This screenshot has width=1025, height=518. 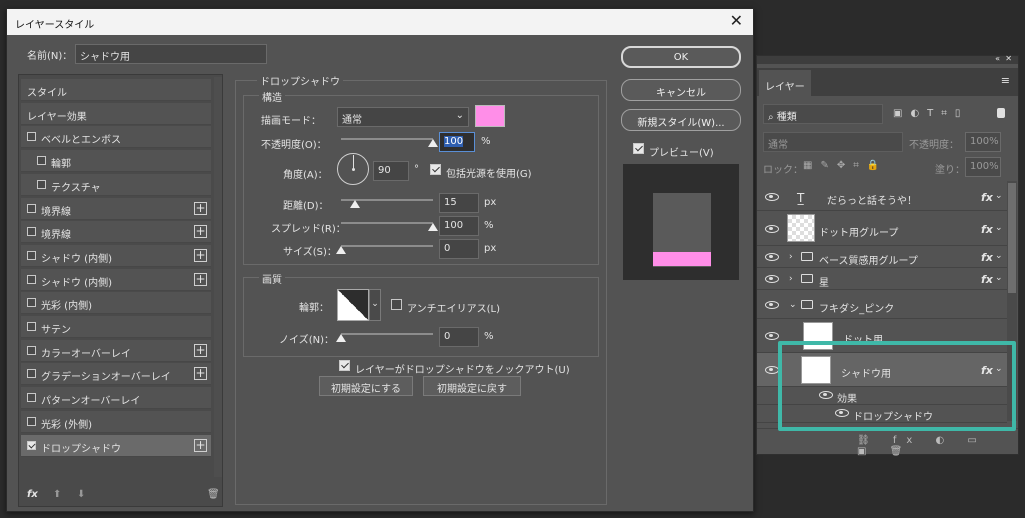 What do you see at coordinates (833, 142) in the screenshot?
I see `blend-mode-select: 通常` at bounding box center [833, 142].